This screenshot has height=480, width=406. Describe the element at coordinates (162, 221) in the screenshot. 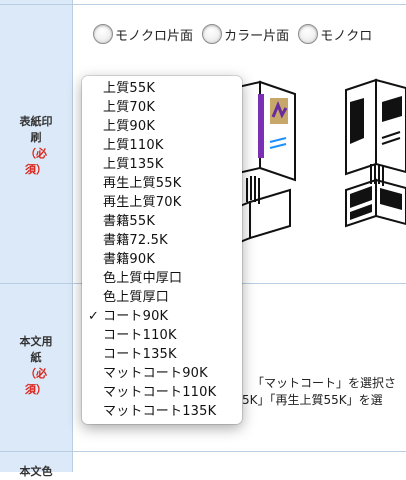

I see `dropdown-item: 書籍55K` at that location.